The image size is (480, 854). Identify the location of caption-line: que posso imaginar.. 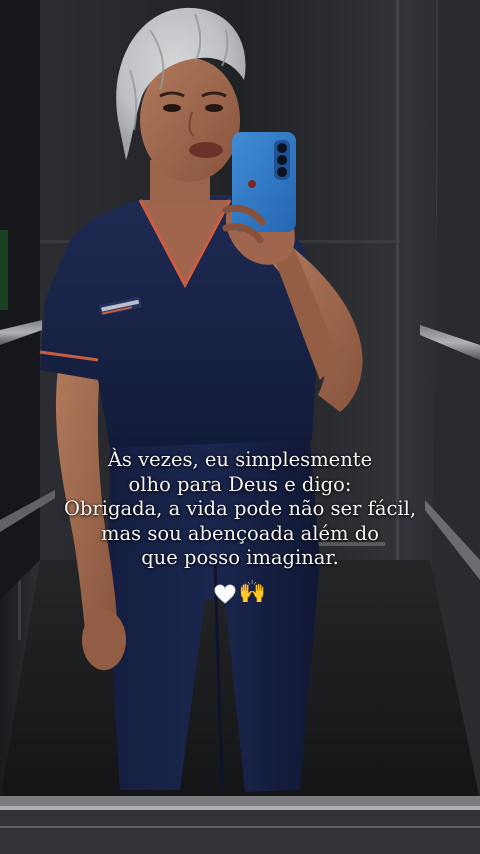
(240, 557).